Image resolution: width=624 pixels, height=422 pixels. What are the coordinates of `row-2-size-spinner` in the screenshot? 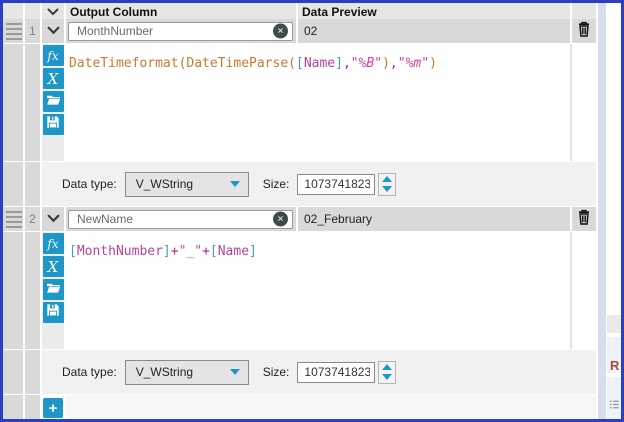 It's located at (387, 372).